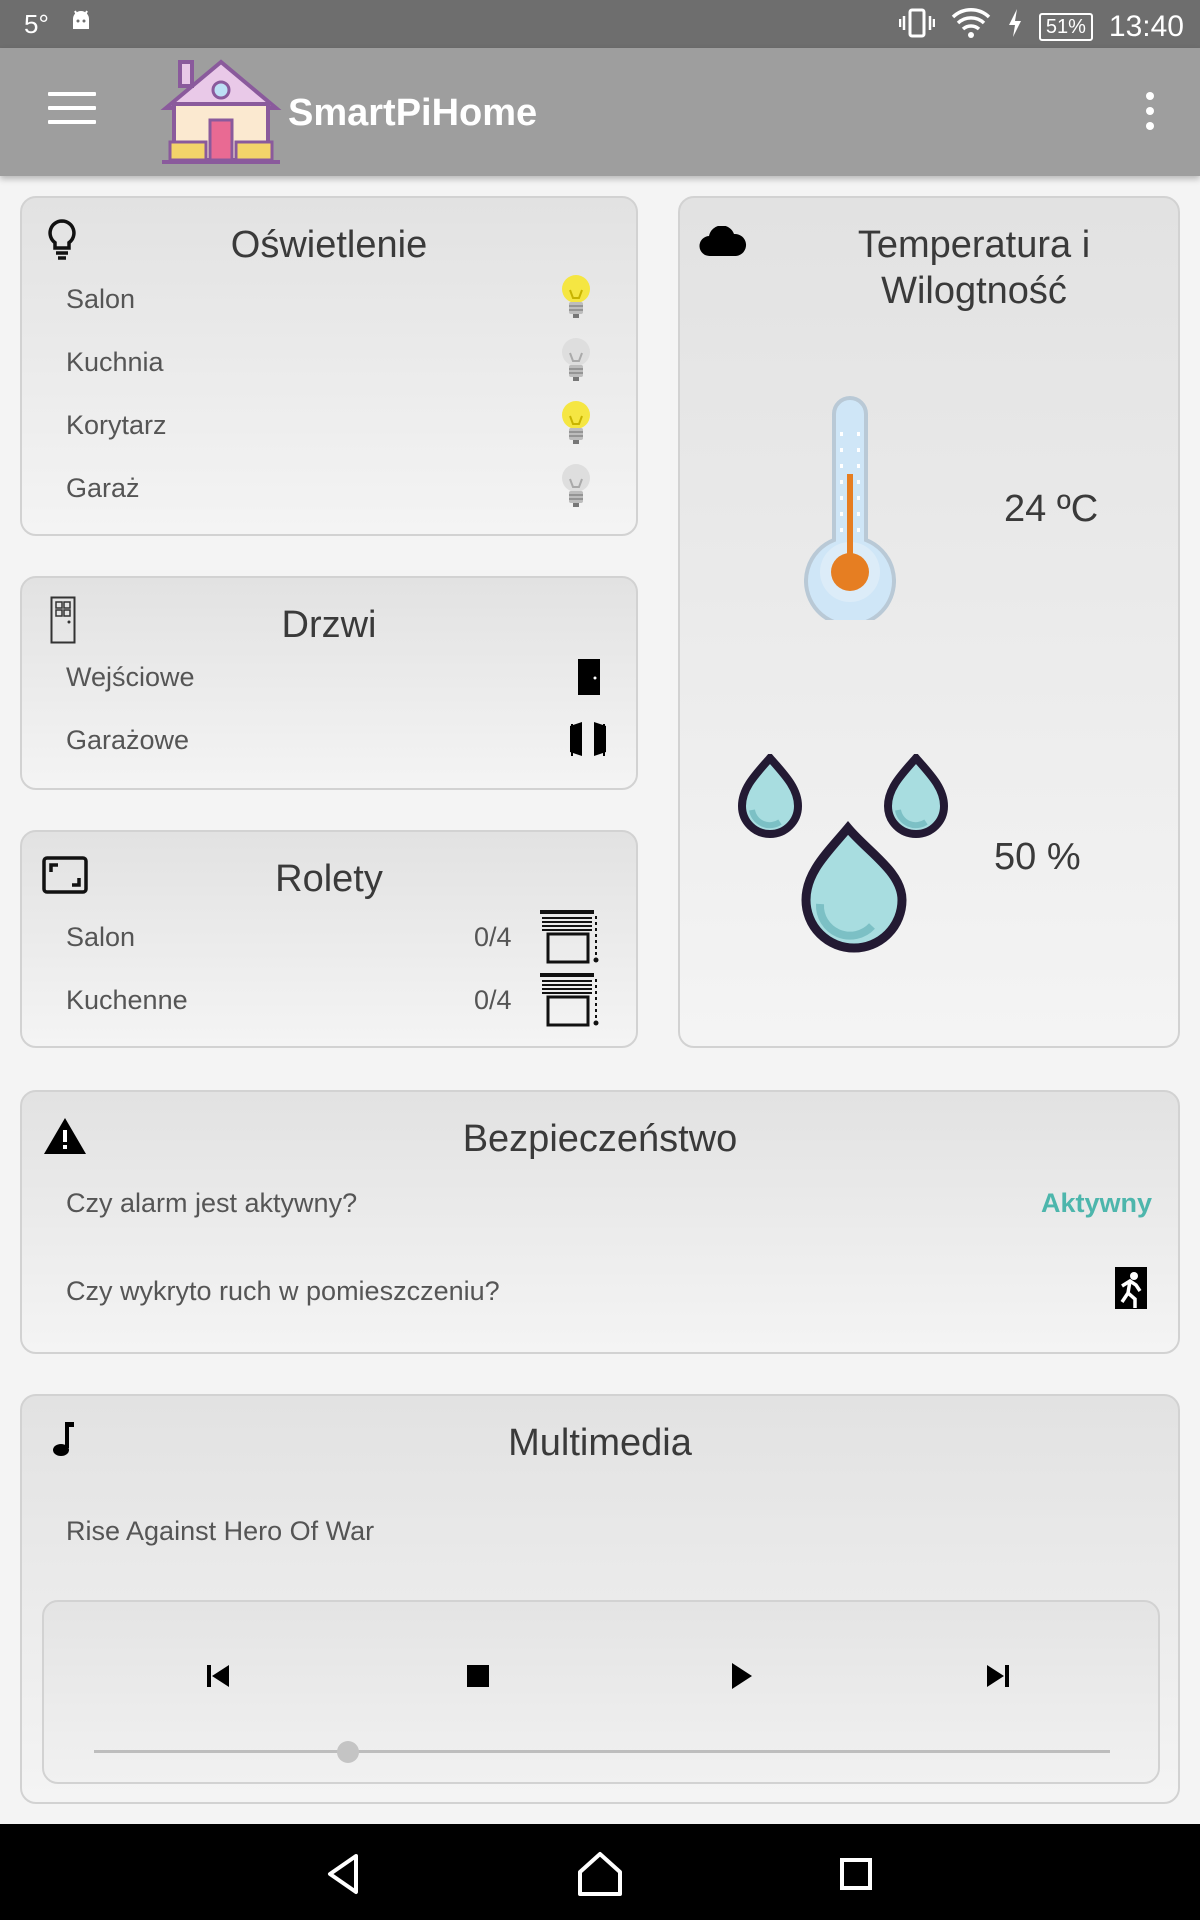  What do you see at coordinates (329, 366) in the screenshot?
I see `lighting-card: Oświetlenie Salon Kuchnia Korytarz Garaż` at bounding box center [329, 366].